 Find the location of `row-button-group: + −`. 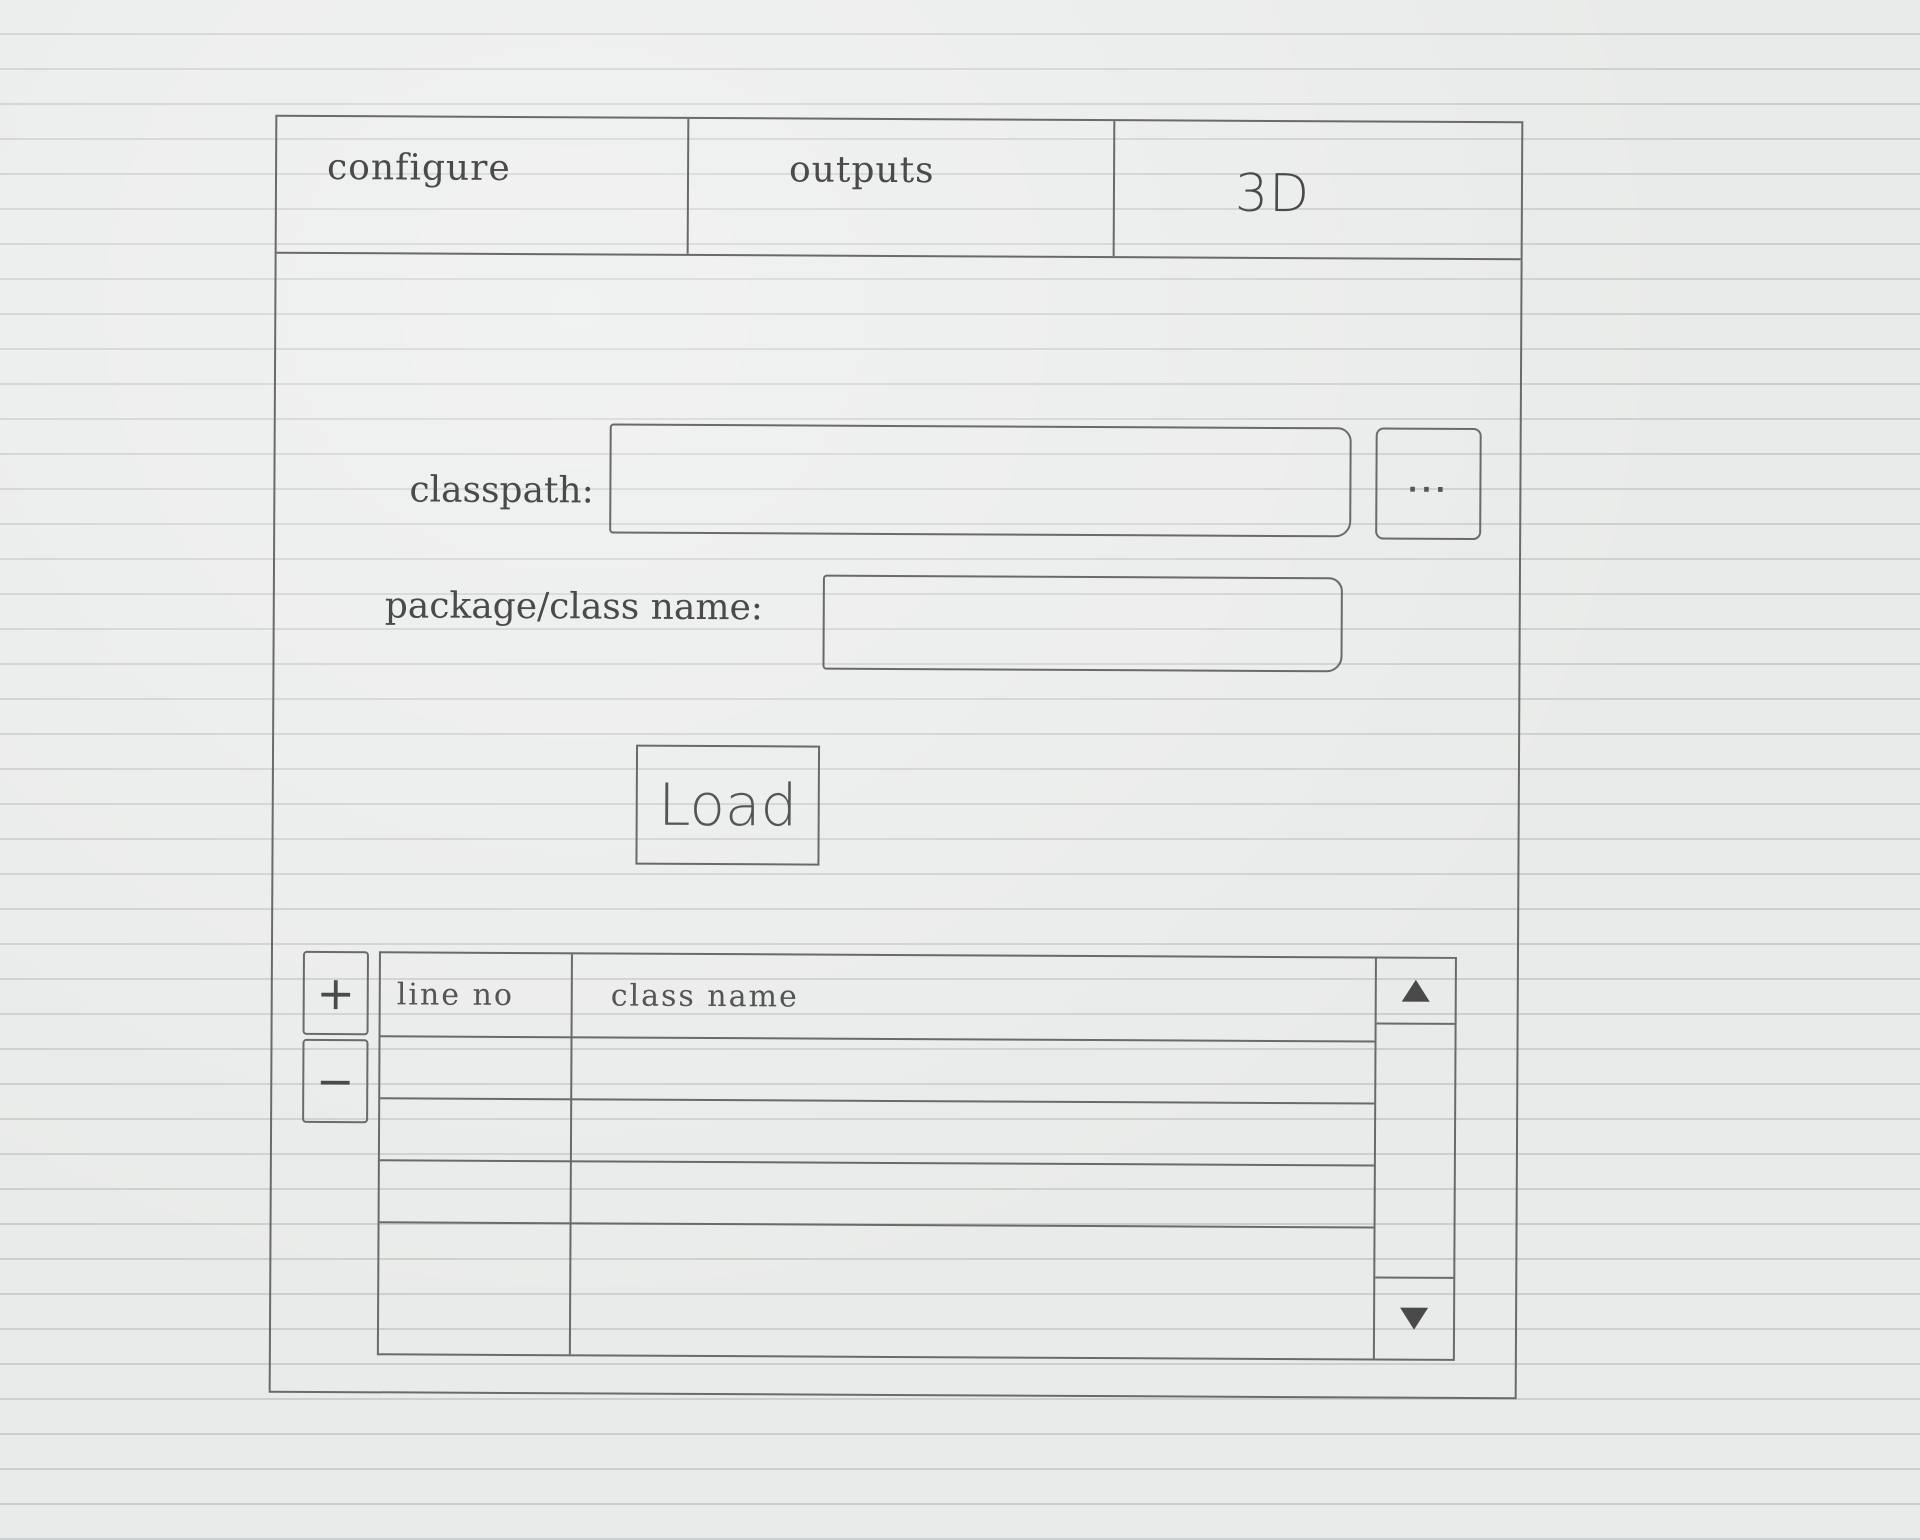

row-button-group: + − is located at coordinates (336, 1038).